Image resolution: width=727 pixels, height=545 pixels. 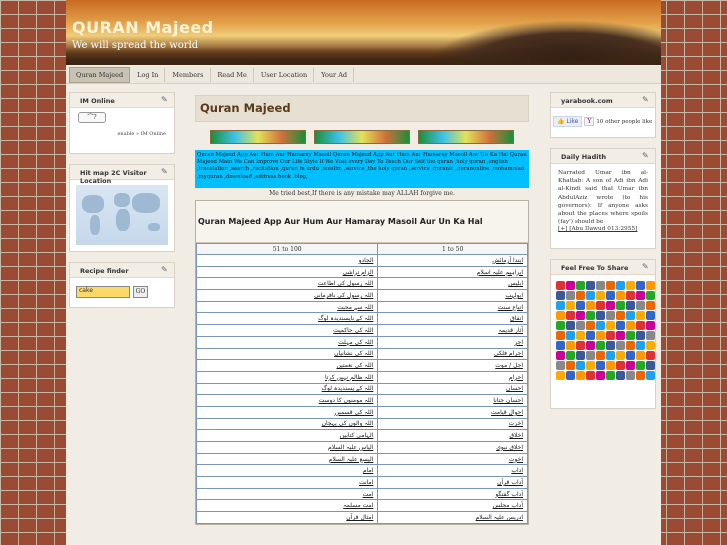 What do you see at coordinates (148, 74) in the screenshot?
I see `nav-item-login: Log In` at bounding box center [148, 74].